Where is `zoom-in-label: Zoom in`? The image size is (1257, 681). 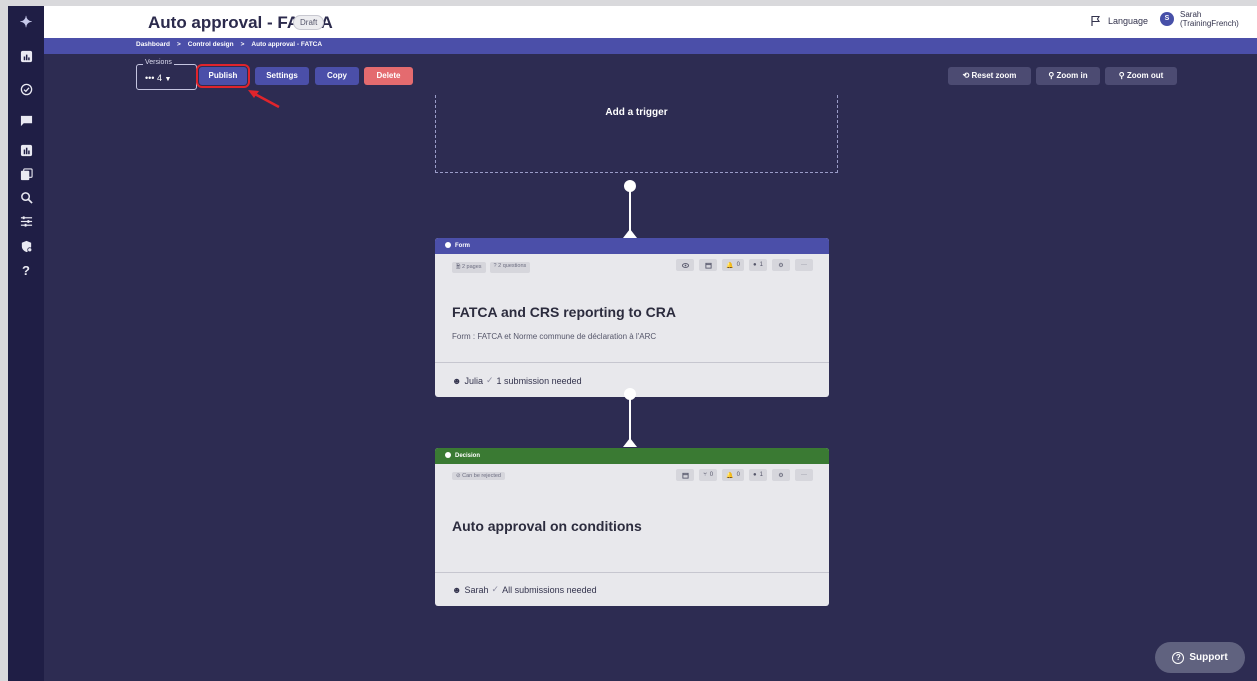
zoom-in-label: Zoom in is located at coordinates (1072, 75).